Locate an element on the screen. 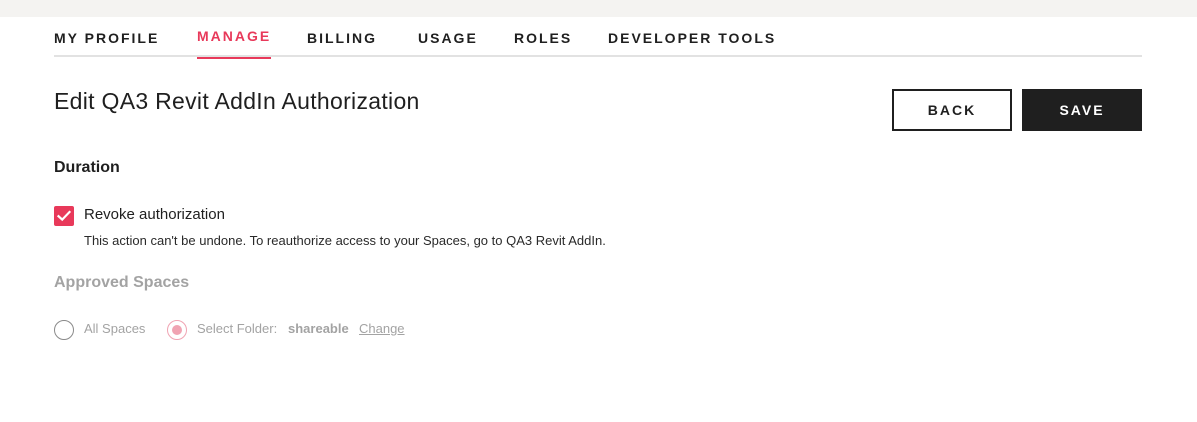 This screenshot has width=1197, height=422. radio-selected-dot is located at coordinates (177, 330).